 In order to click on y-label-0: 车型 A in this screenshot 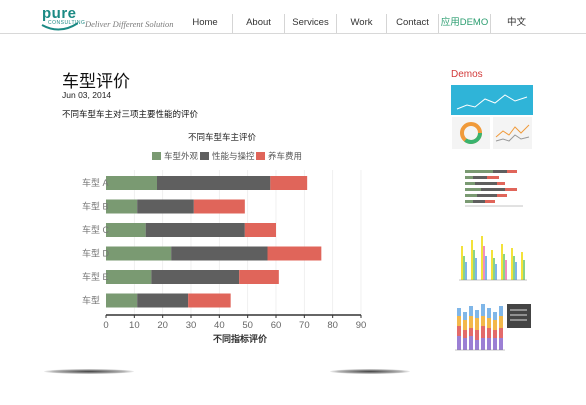, I will do `click(95, 182)`.